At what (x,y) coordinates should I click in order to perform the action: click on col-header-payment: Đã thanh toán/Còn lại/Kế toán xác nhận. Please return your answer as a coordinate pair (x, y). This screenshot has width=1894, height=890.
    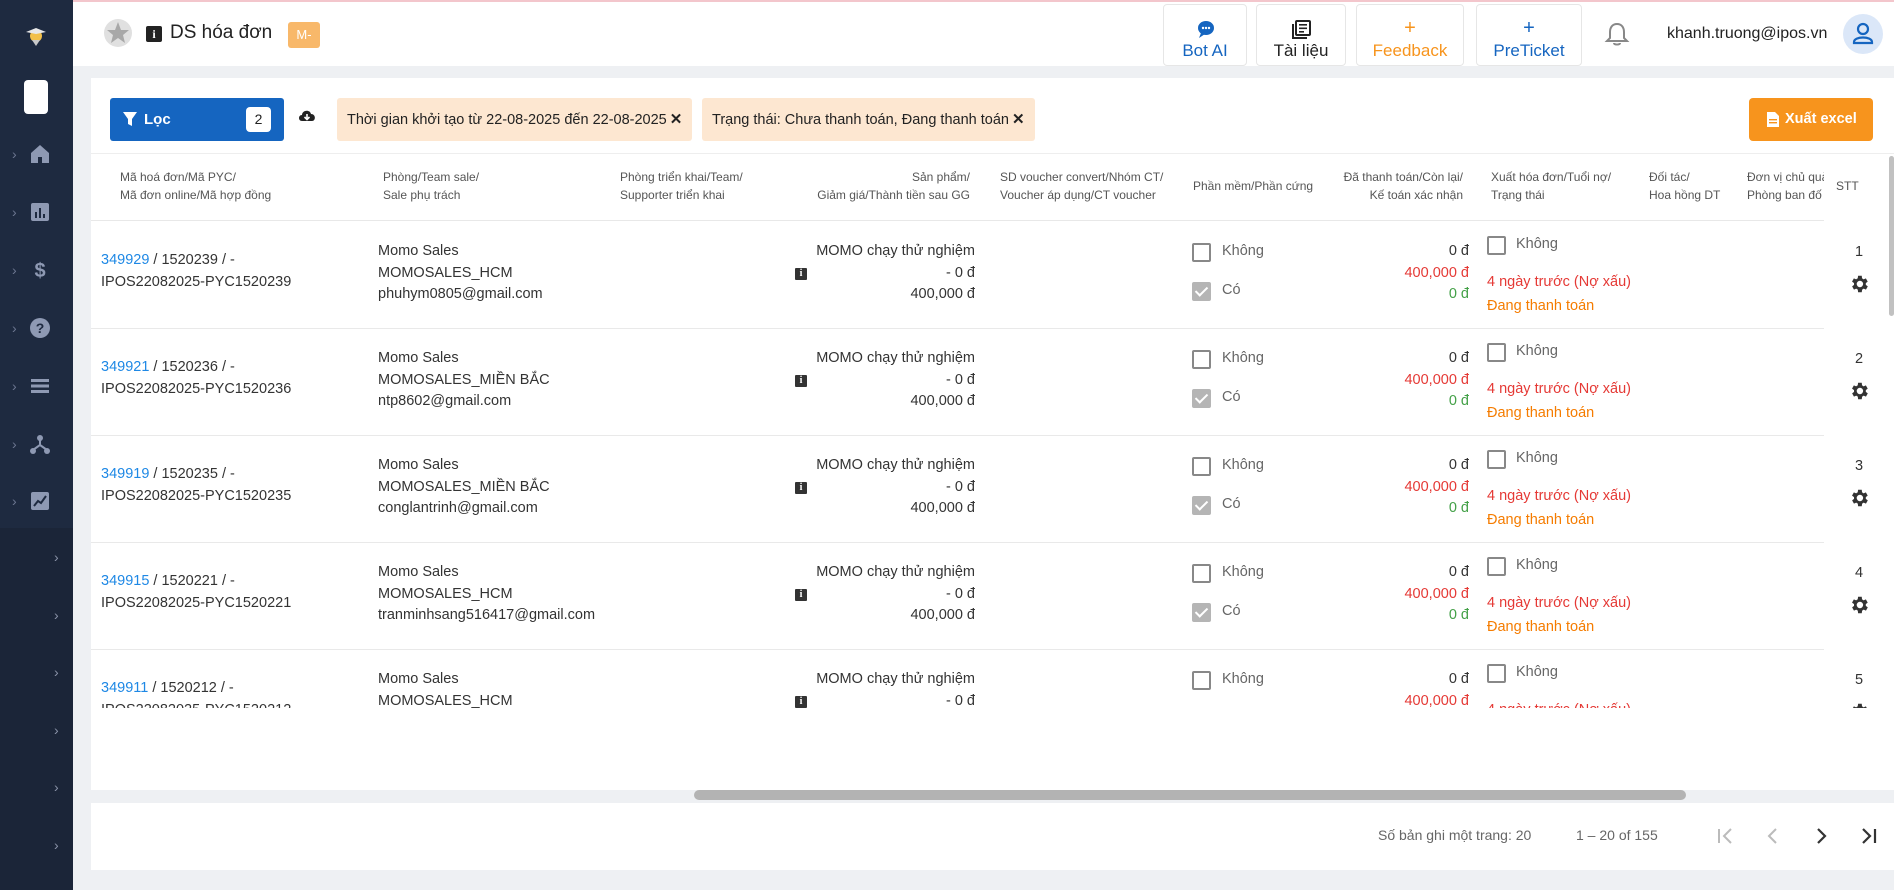
    Looking at the image, I should click on (1397, 186).